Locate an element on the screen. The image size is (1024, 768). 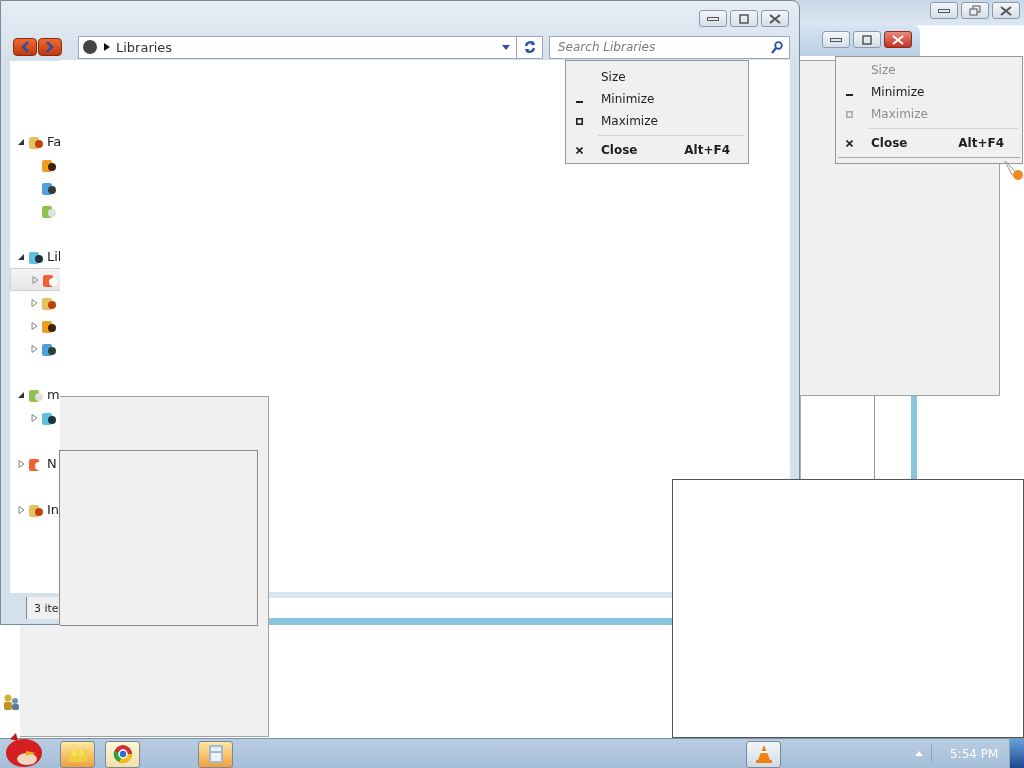
restore-button is located at coordinates (975, 10).